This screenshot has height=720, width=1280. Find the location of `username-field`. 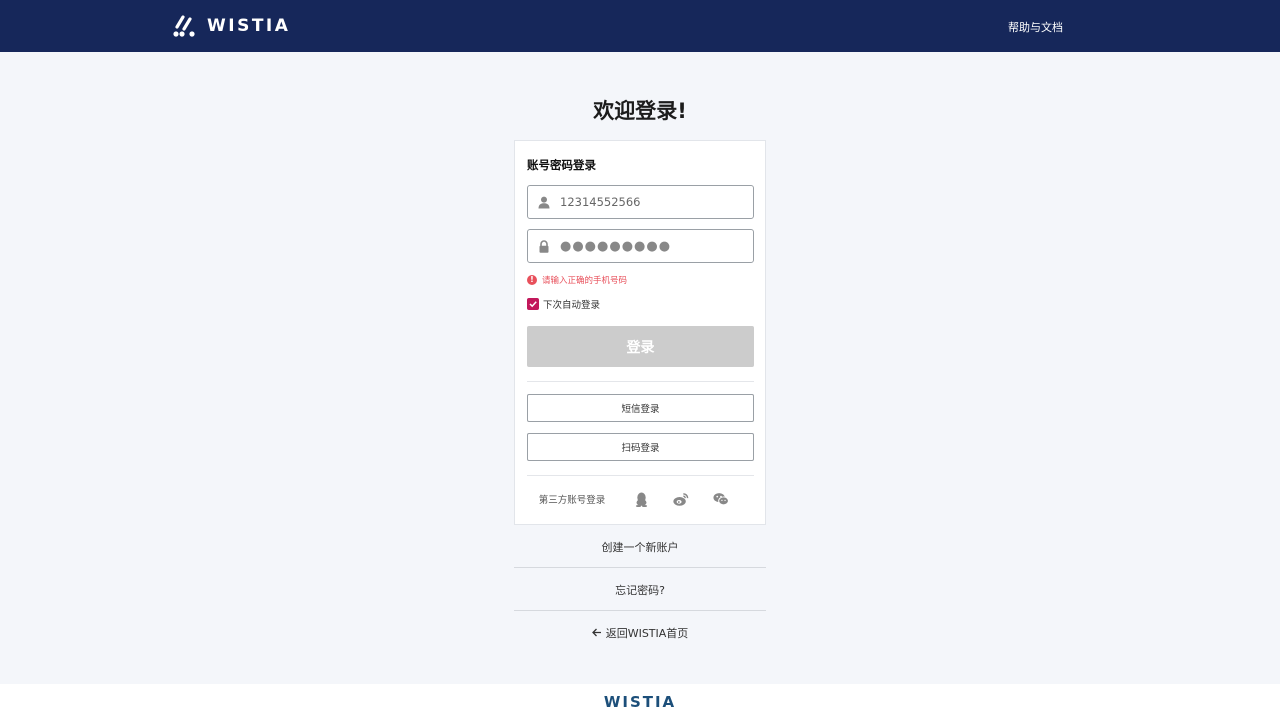

username-field is located at coordinates (640, 202).